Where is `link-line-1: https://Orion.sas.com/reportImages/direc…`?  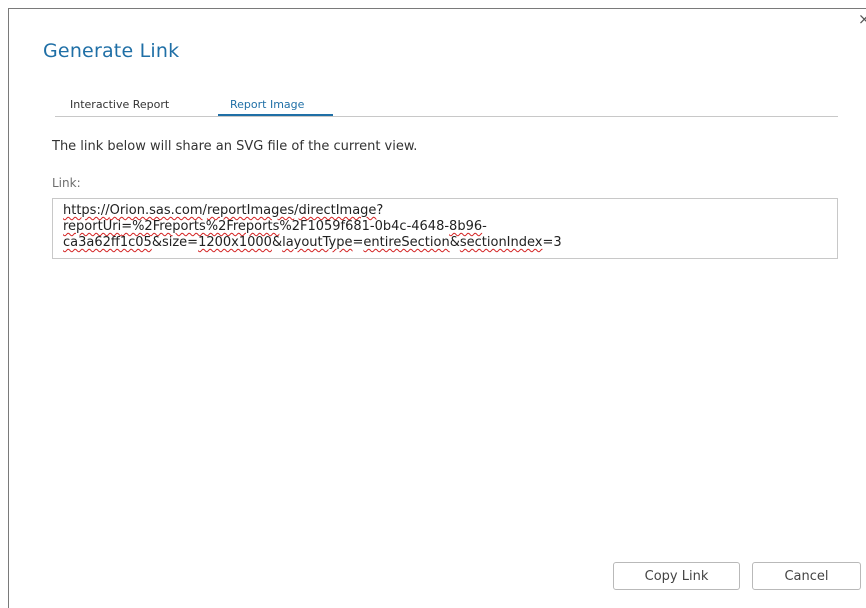
link-line-1: https://Orion.sas.com/reportImages/direc… is located at coordinates (445, 211).